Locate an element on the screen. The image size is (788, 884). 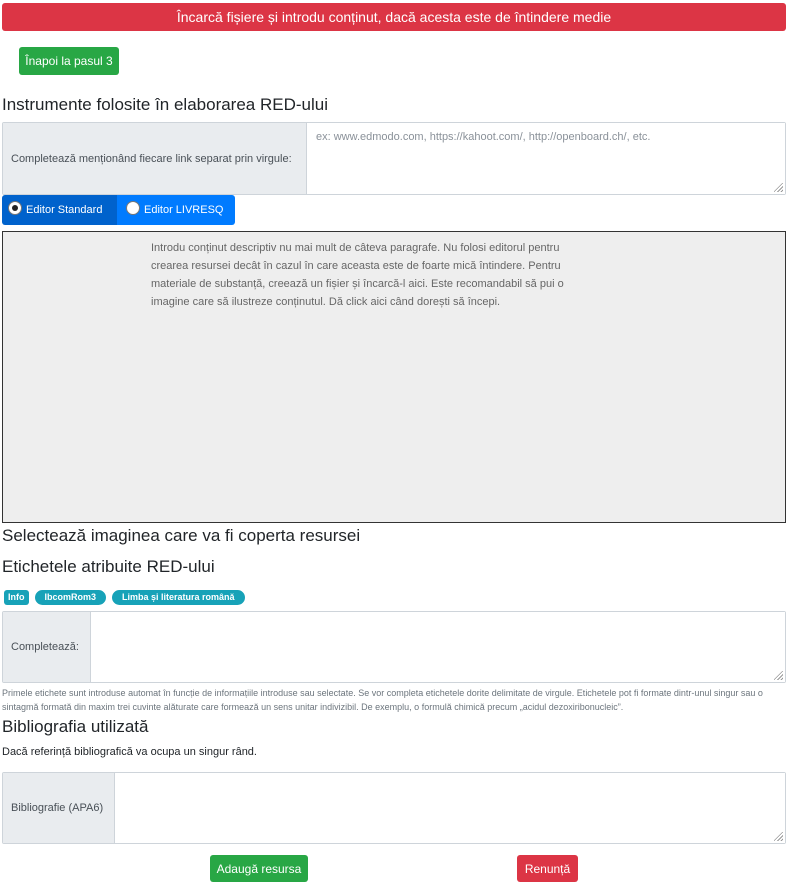
tag-badge: Limba și literatura română is located at coordinates (178, 597).